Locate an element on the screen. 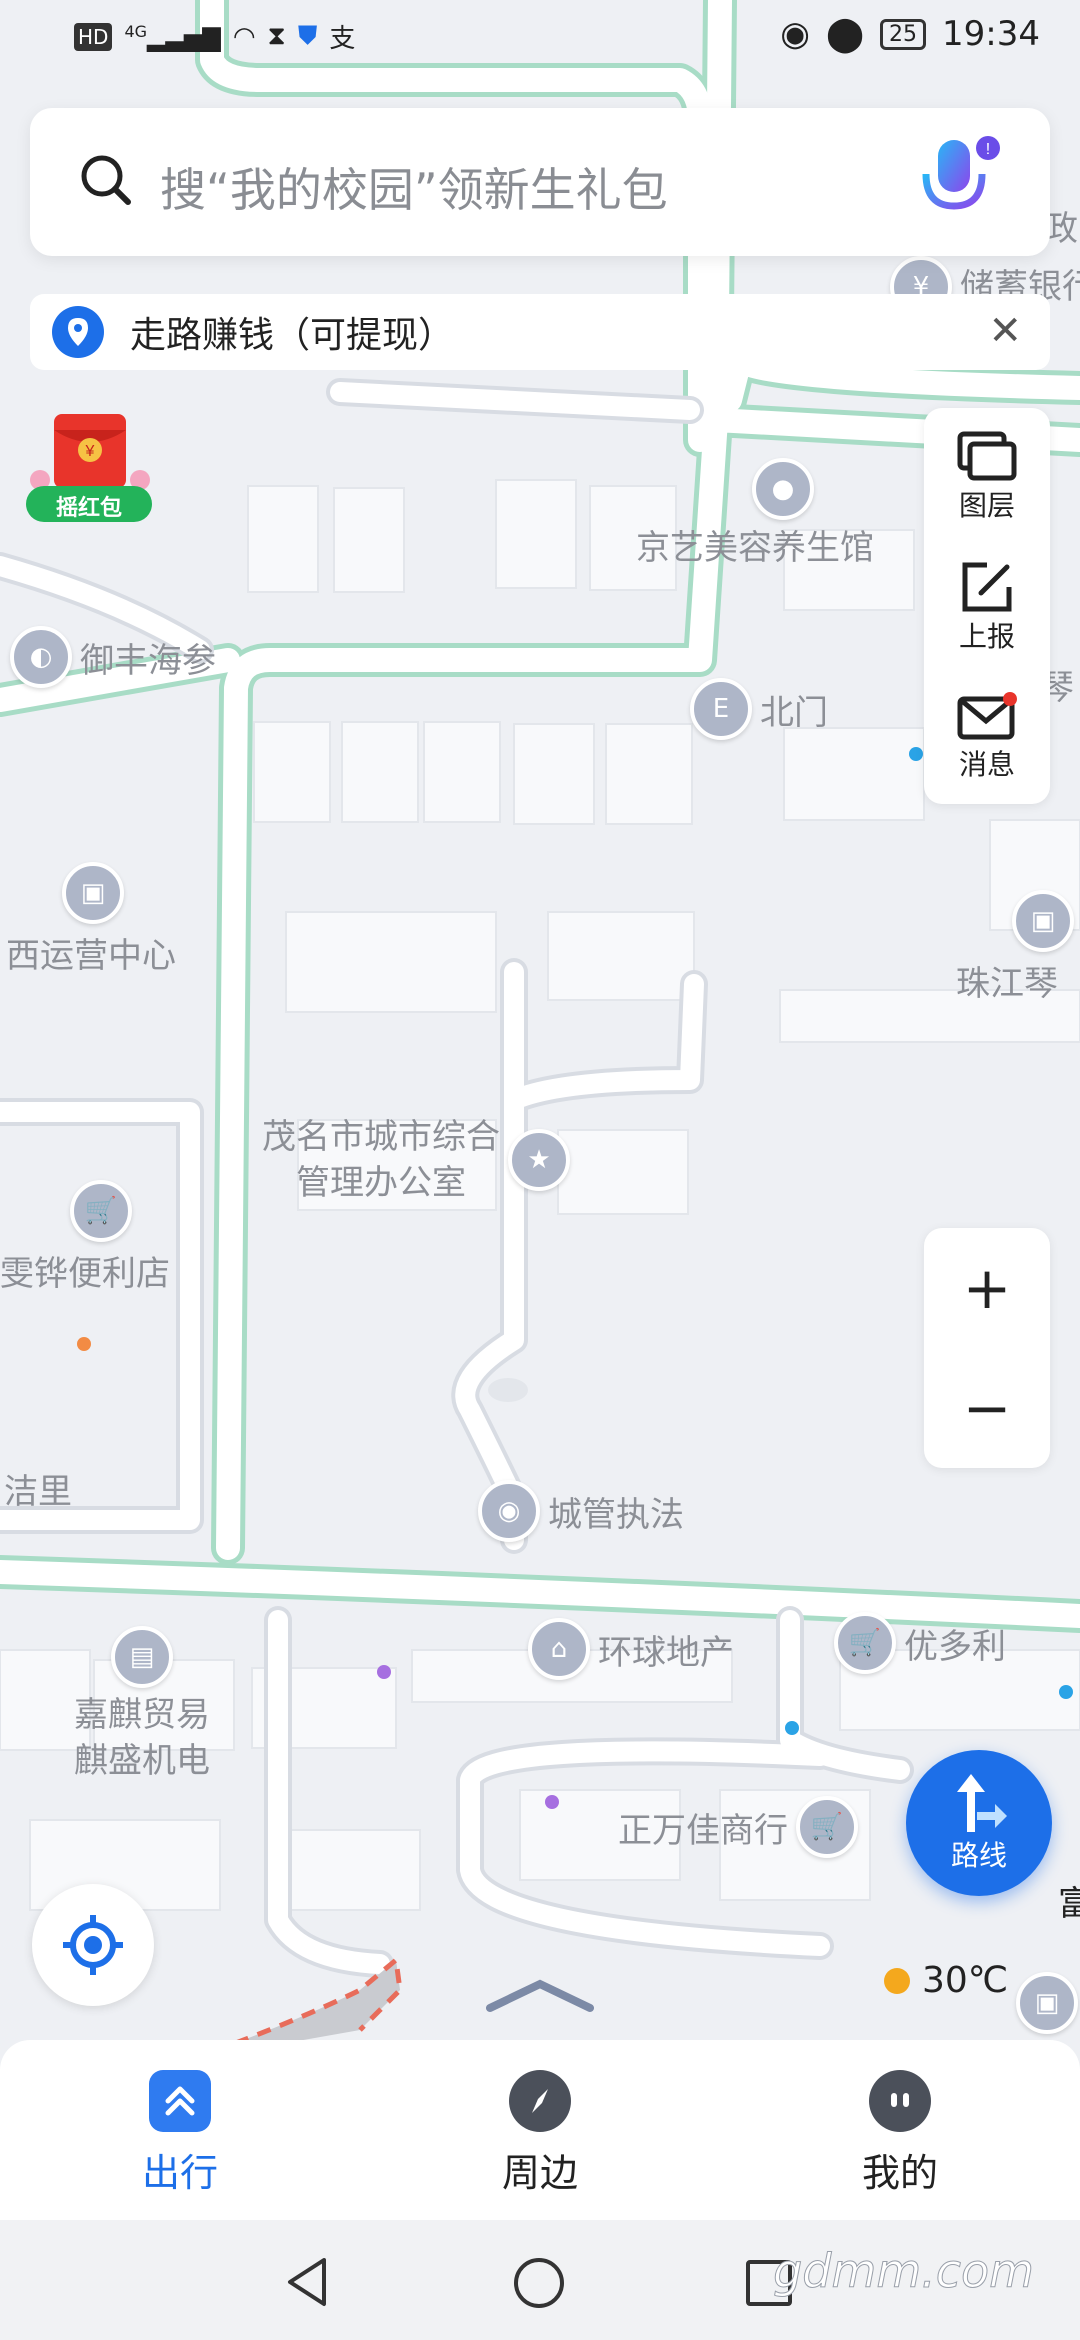  locate-button is located at coordinates (93, 1945).